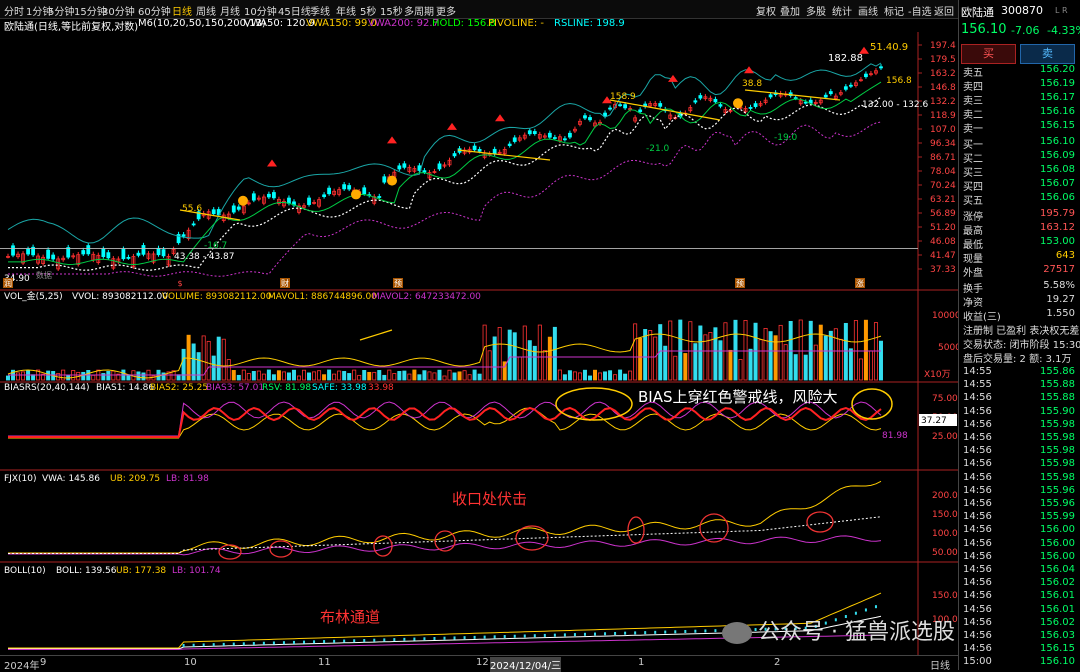 The image size is (1080, 672). Describe the element at coordinates (1020, 583) in the screenshot. I see `tick-row-16: 14:56 156.02` at that location.